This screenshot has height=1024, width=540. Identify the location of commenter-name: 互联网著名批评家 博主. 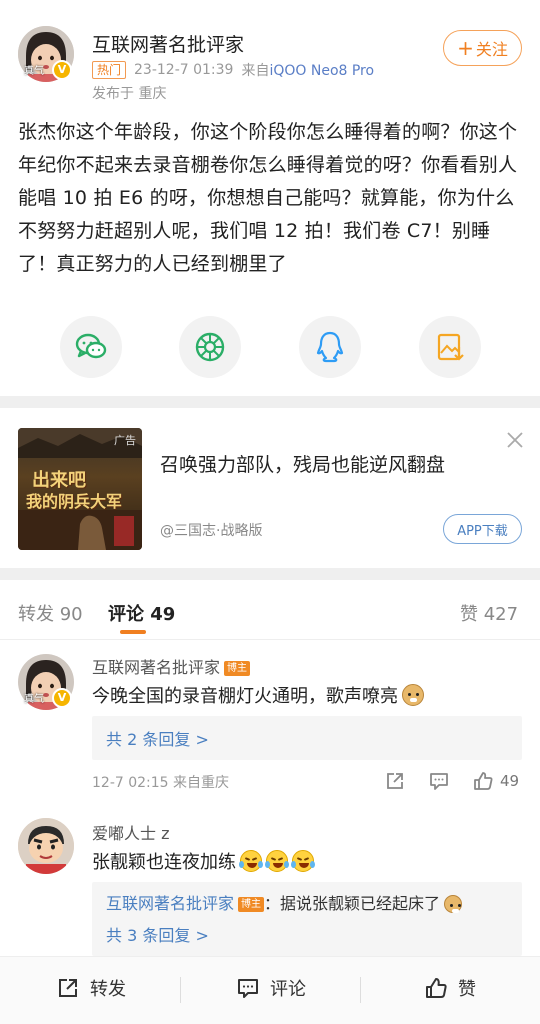
(171, 666).